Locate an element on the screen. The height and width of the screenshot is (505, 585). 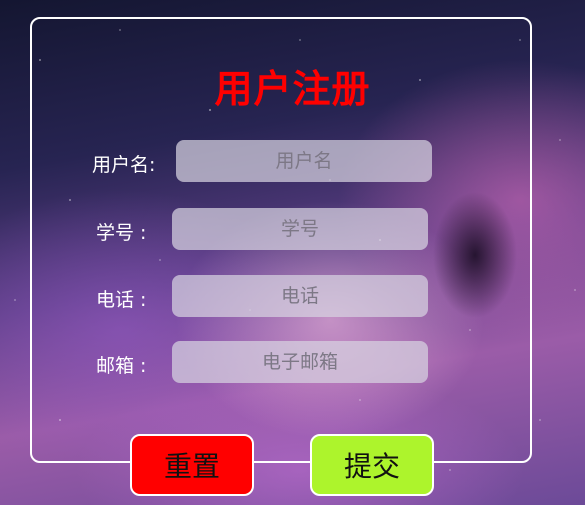
phone-label: 电话 : is located at coordinates (121, 300).